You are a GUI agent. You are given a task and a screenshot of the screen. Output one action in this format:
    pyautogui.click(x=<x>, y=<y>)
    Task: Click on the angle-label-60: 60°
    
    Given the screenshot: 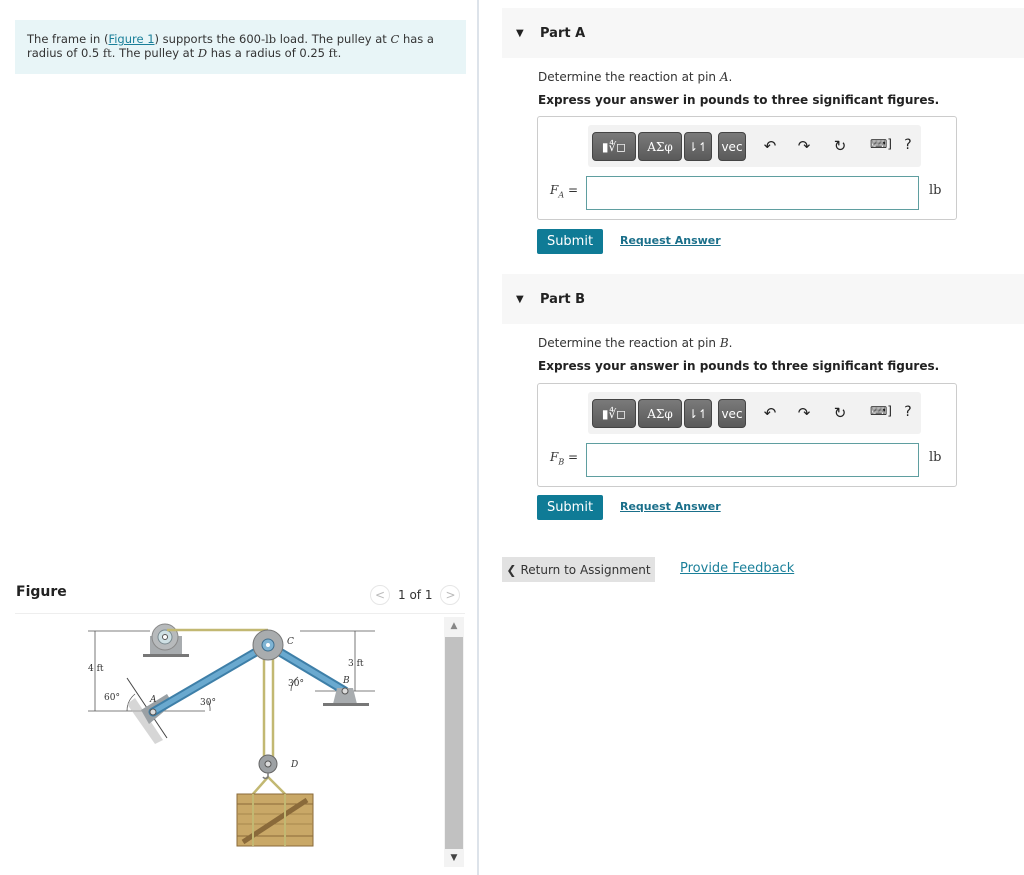 What is the action you would take?
    pyautogui.click(x=112, y=698)
    